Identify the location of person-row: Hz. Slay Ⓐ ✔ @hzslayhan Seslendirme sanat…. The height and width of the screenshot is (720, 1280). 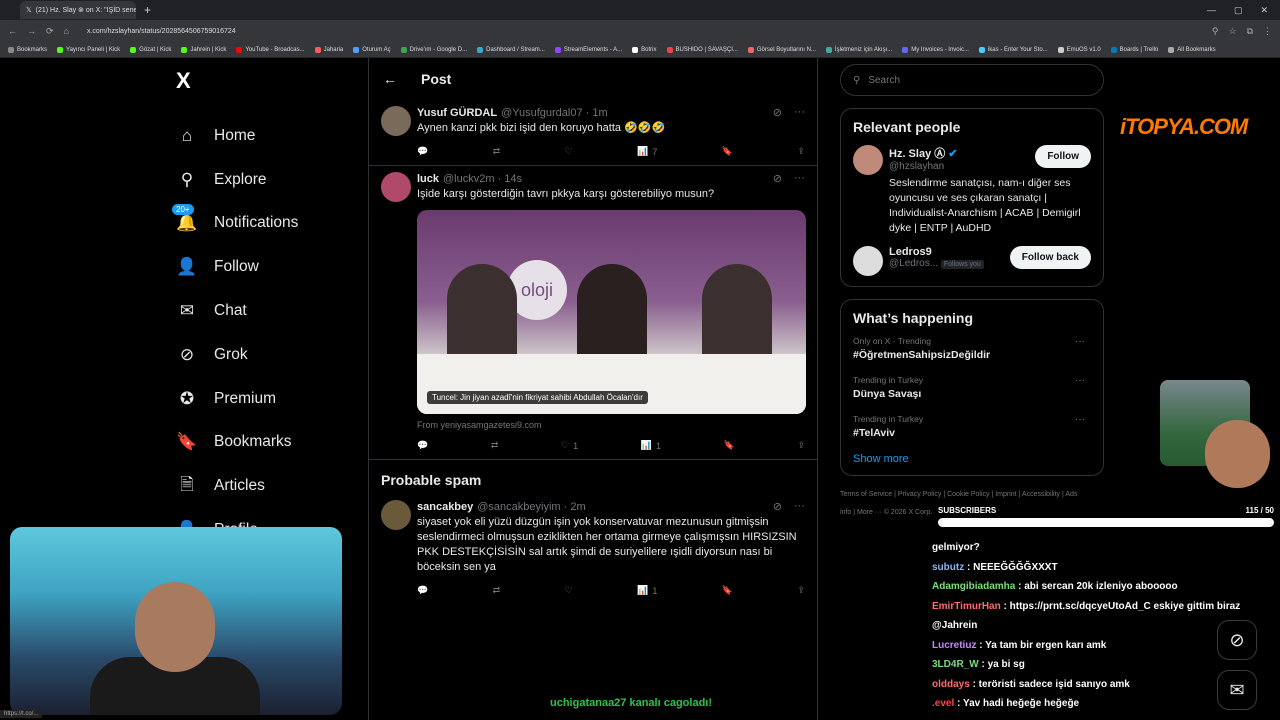
(972, 190).